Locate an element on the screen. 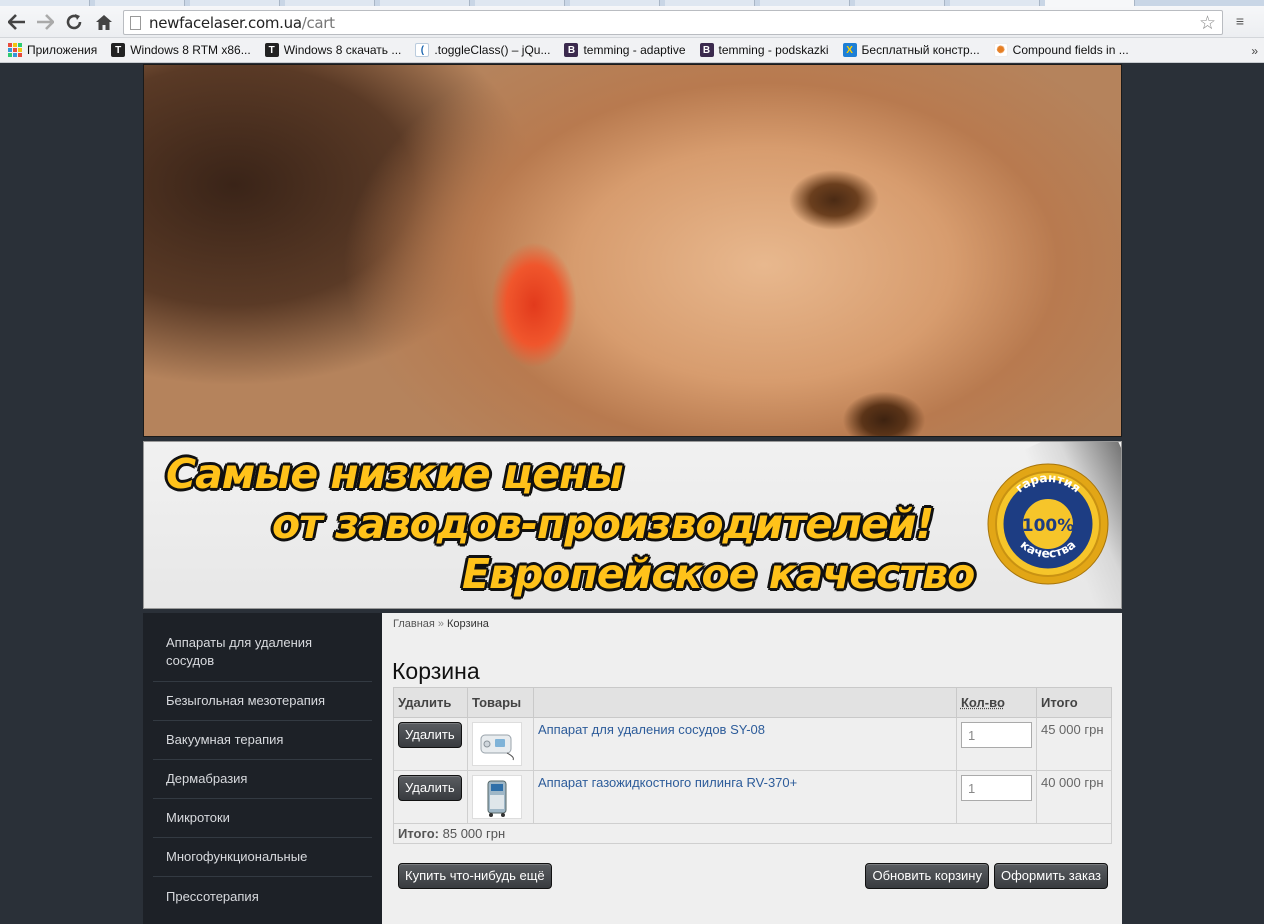  cart-total-row: Итого: 85 000 грн is located at coordinates (752, 833).